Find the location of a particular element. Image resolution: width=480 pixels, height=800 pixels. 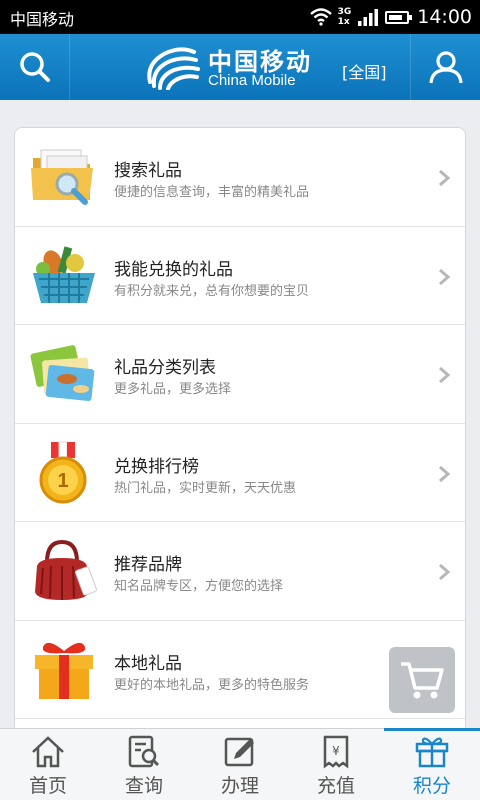

user-button is located at coordinates (445, 67).